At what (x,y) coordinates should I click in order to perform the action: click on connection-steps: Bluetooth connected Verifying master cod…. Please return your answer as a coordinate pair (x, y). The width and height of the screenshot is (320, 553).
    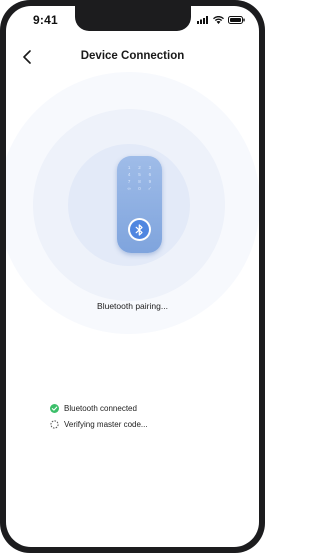
    Looking at the image, I should click on (99, 419).